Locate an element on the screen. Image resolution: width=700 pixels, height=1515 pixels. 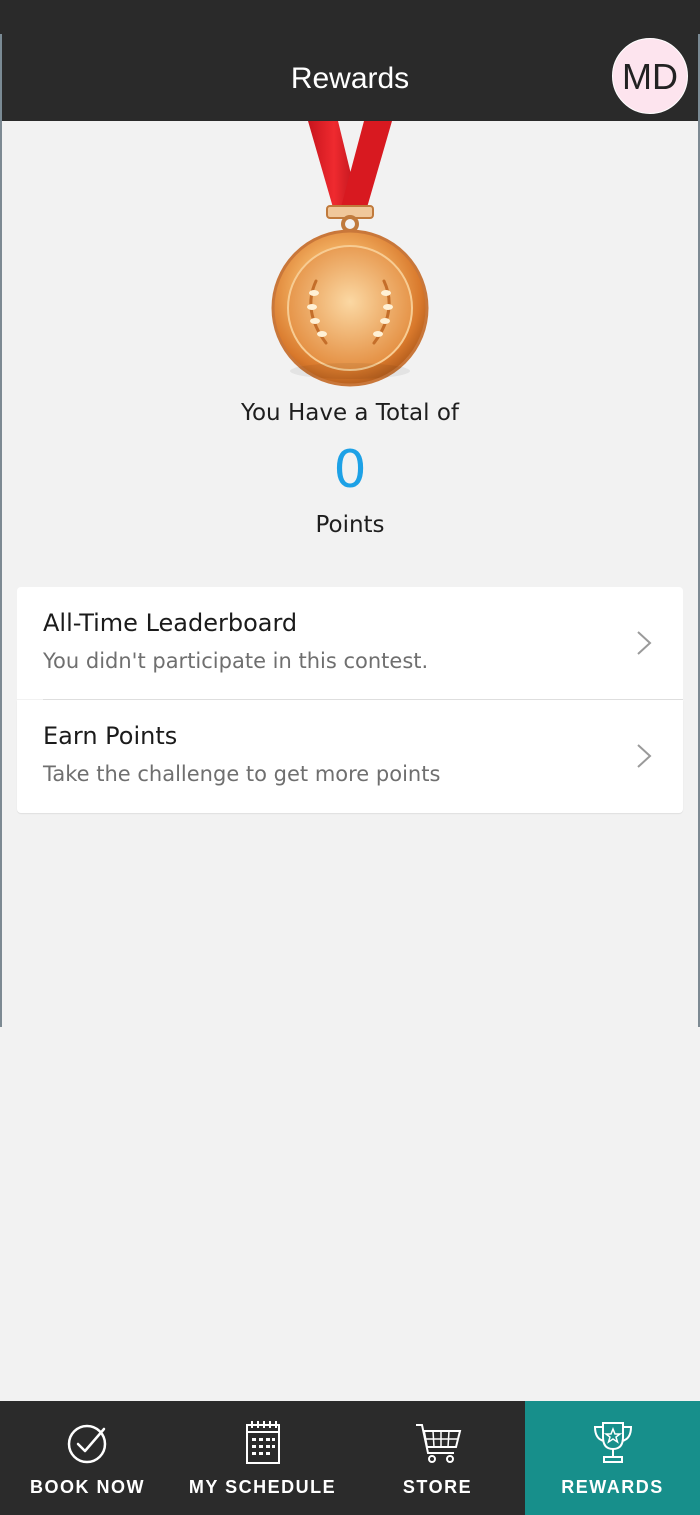
tab-label: STORE is located at coordinates (437, 1487).